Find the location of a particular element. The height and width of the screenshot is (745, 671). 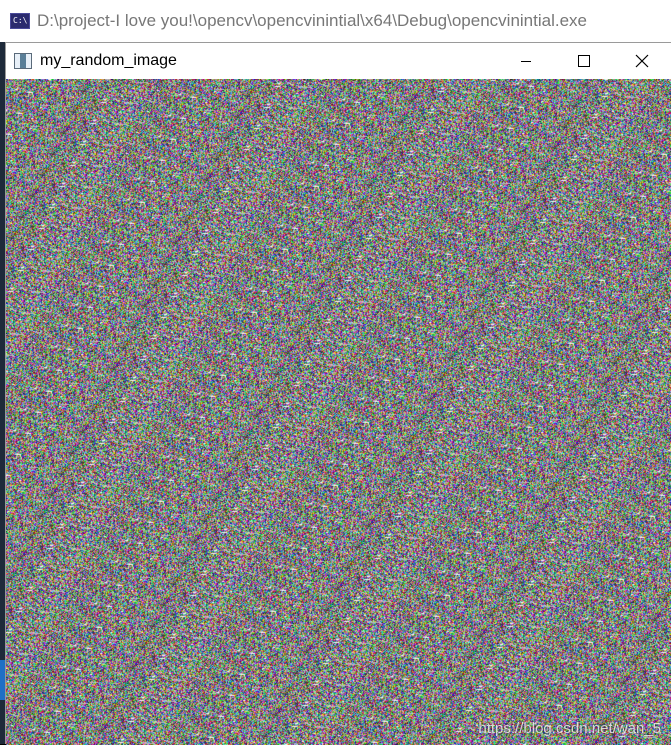

minimize-button is located at coordinates (526, 61).